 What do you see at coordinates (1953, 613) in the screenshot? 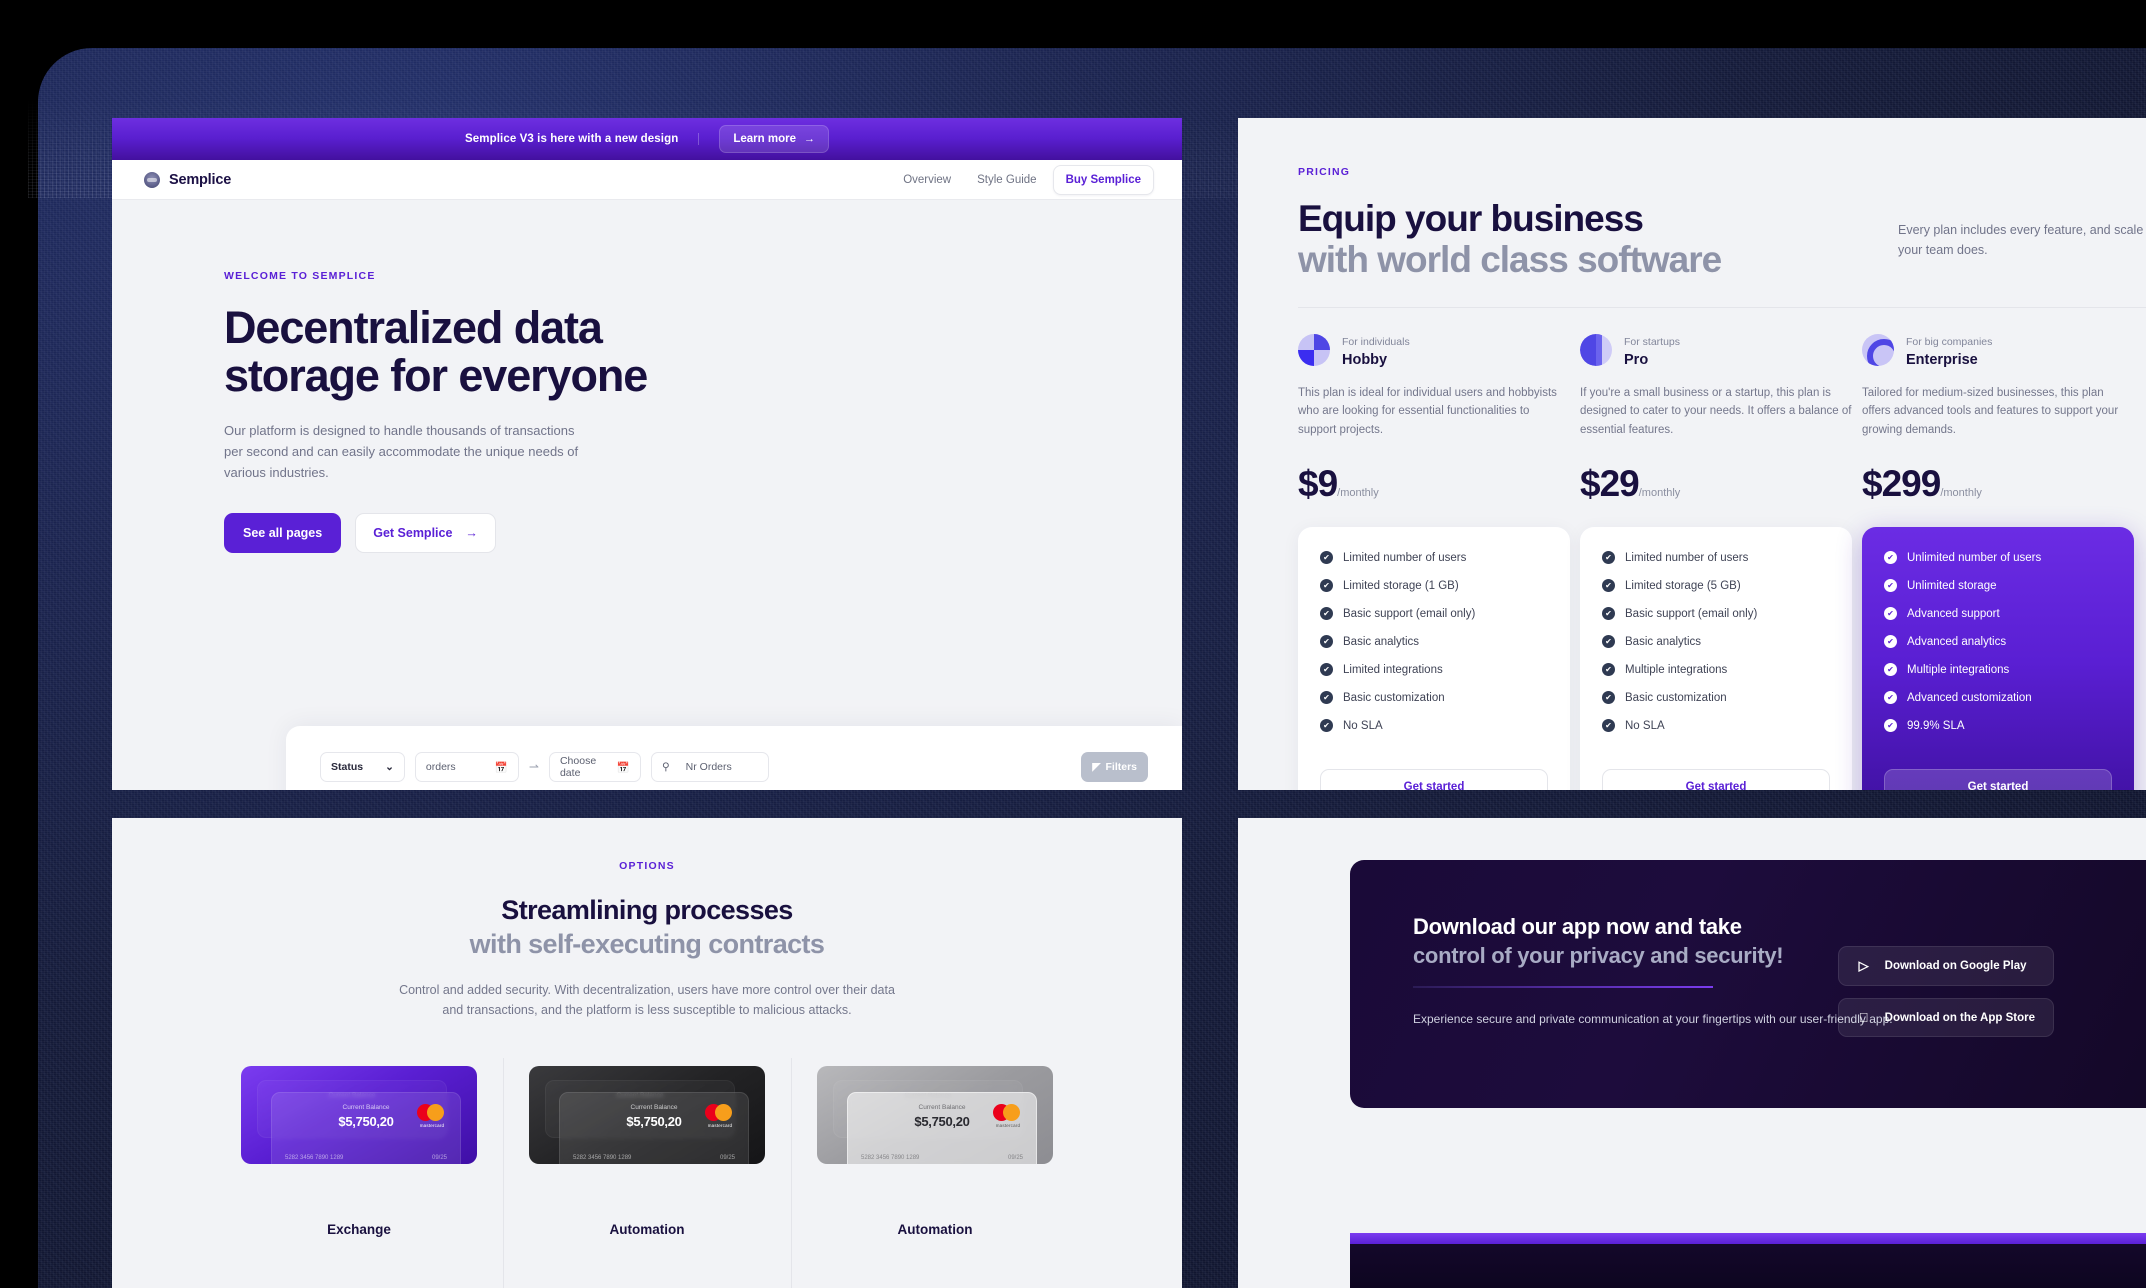
I see `feature-label: Advanced support` at bounding box center [1953, 613].